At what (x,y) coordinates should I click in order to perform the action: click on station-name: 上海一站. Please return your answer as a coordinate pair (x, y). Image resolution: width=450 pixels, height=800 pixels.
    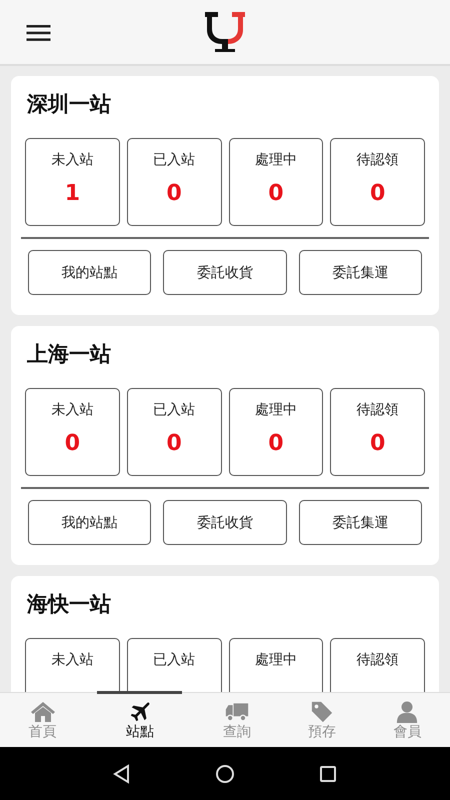
    Looking at the image, I should click on (69, 354).